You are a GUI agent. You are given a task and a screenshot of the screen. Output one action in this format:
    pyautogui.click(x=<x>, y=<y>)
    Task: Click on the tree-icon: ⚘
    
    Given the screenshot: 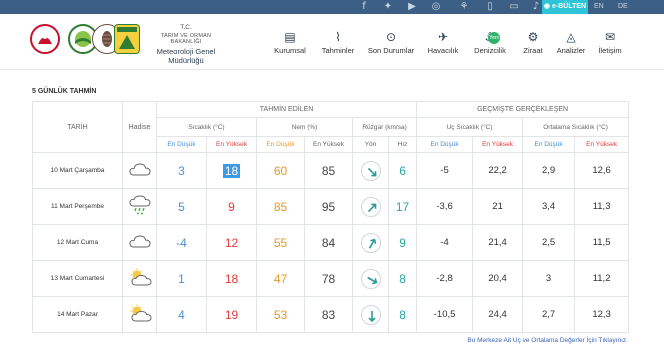 What is the action you would take?
    pyautogui.click(x=464, y=7)
    